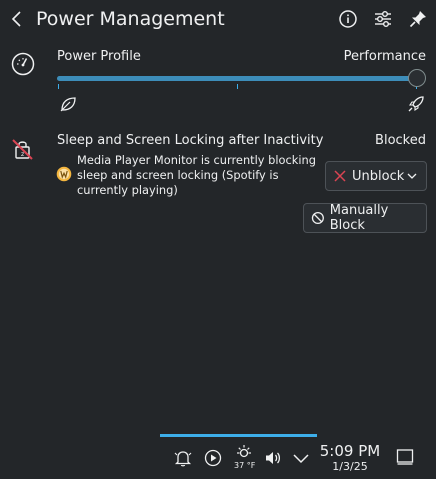  I want to click on taskbar: 37 °F 5:09 PM 1/3/25, so click(298, 456).